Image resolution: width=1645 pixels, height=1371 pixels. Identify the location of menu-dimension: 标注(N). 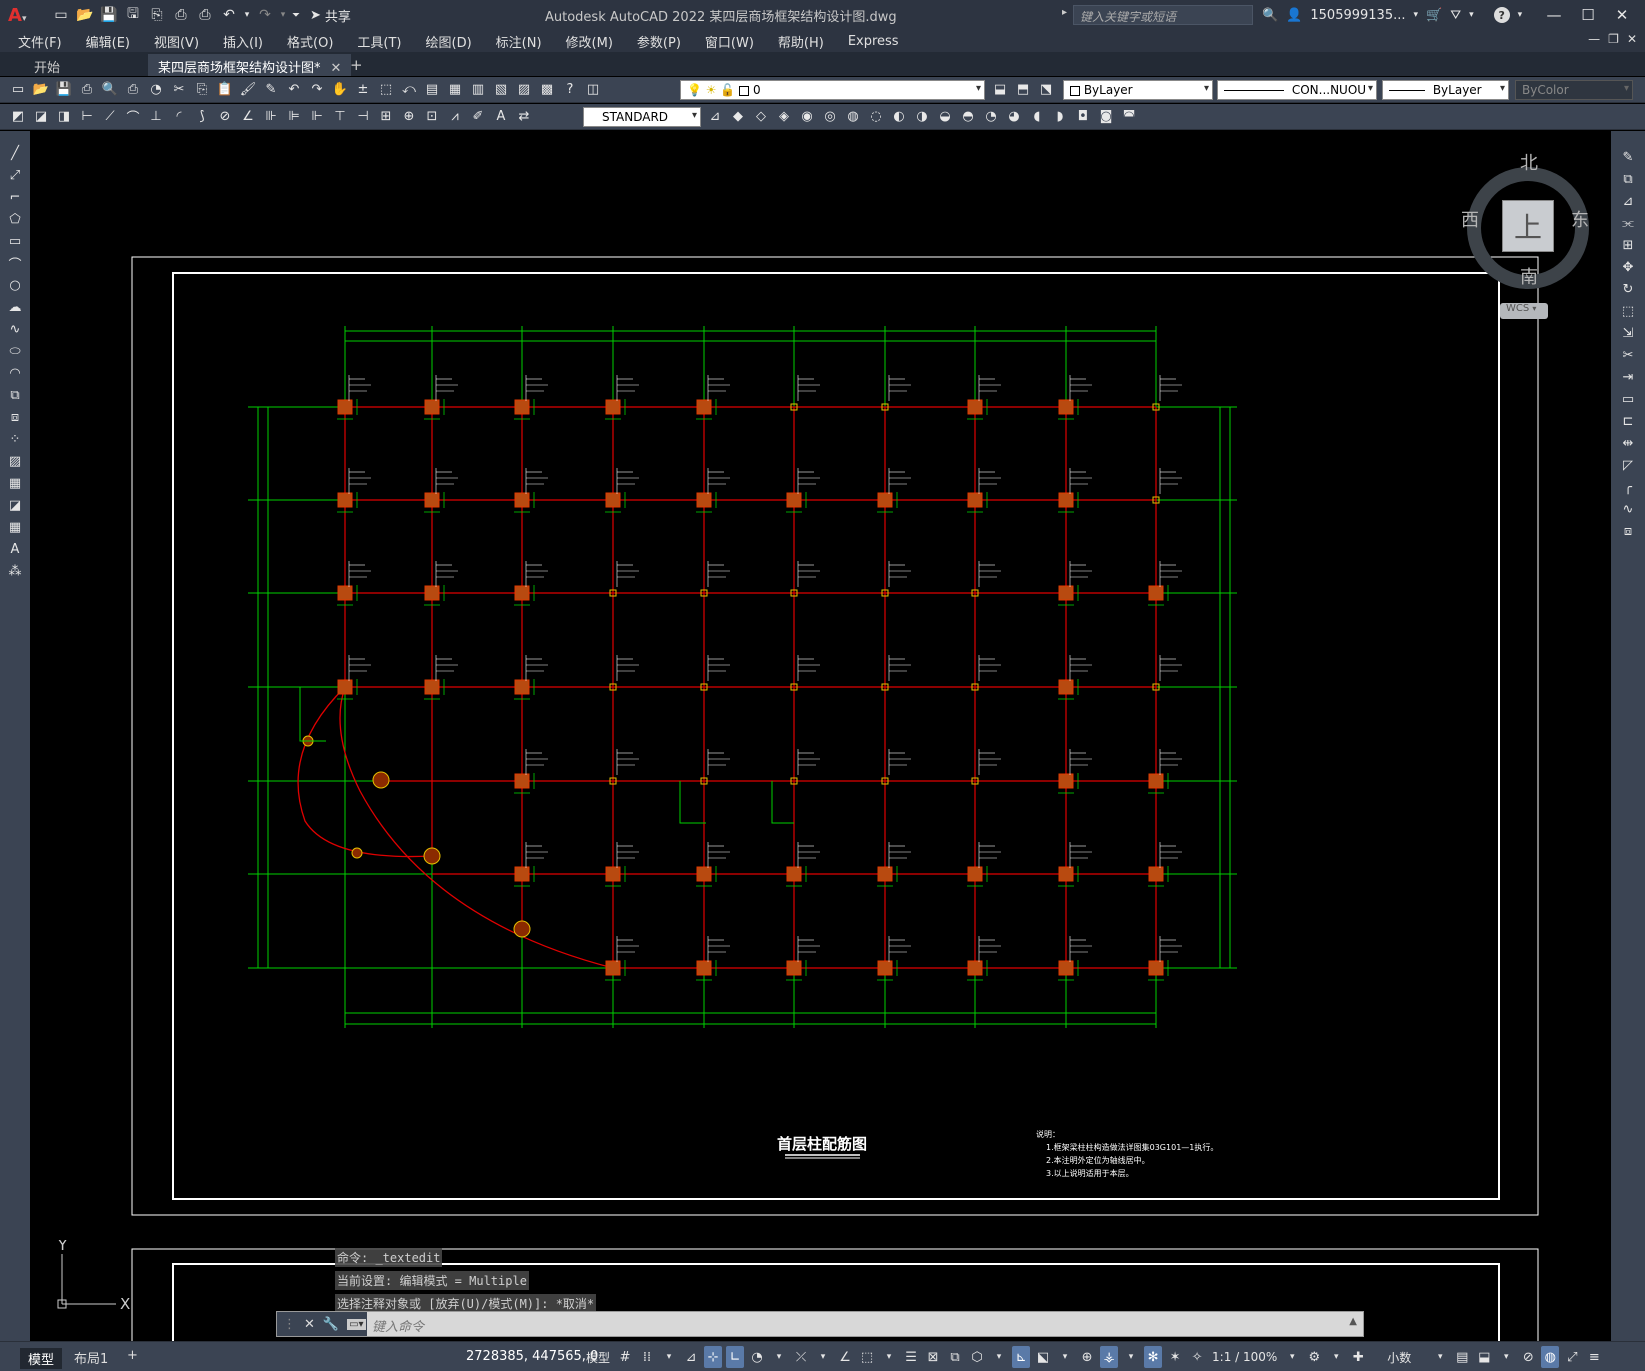
(519, 41).